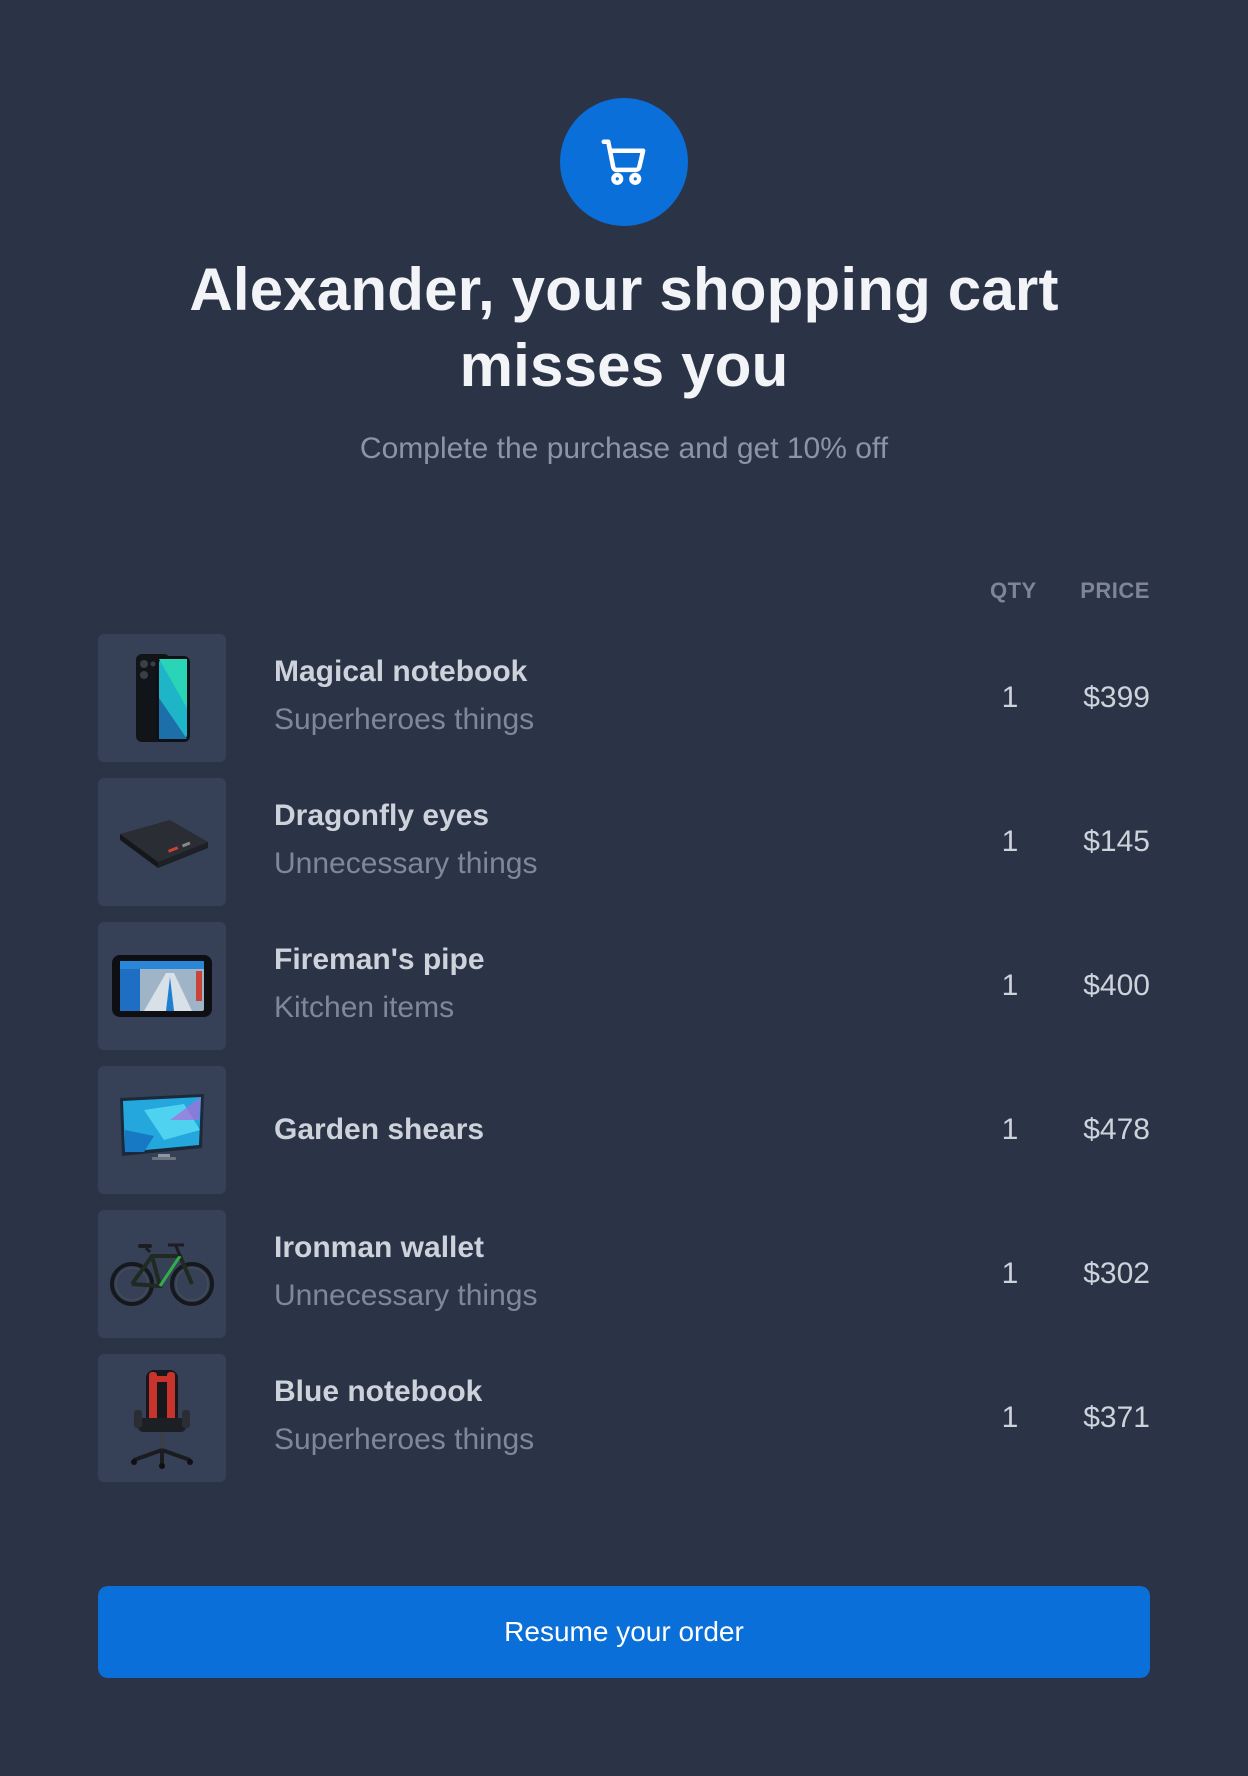 The image size is (1248, 1776). What do you see at coordinates (162, 1418) in the screenshot?
I see `gaming-chair-image` at bounding box center [162, 1418].